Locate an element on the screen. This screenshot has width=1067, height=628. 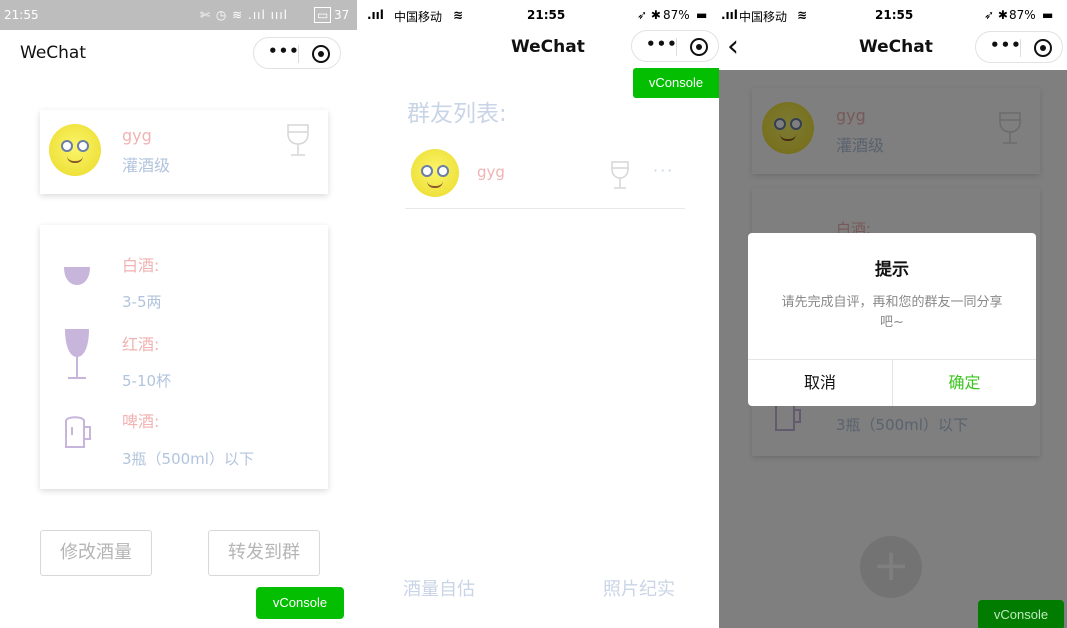
drink-label-red-wine: 红酒: is located at coordinates (141, 344).